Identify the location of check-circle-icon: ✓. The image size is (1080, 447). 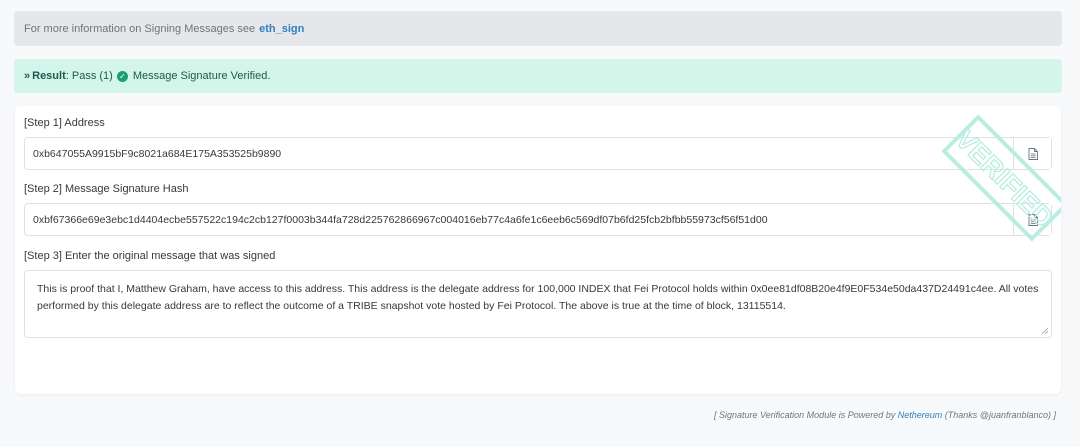
(122, 76).